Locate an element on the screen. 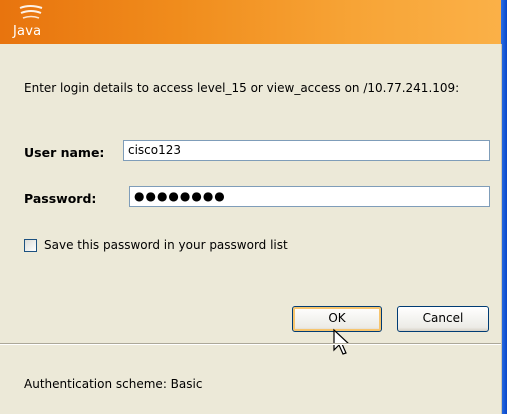  cancel-button: Cancel is located at coordinates (443, 319).